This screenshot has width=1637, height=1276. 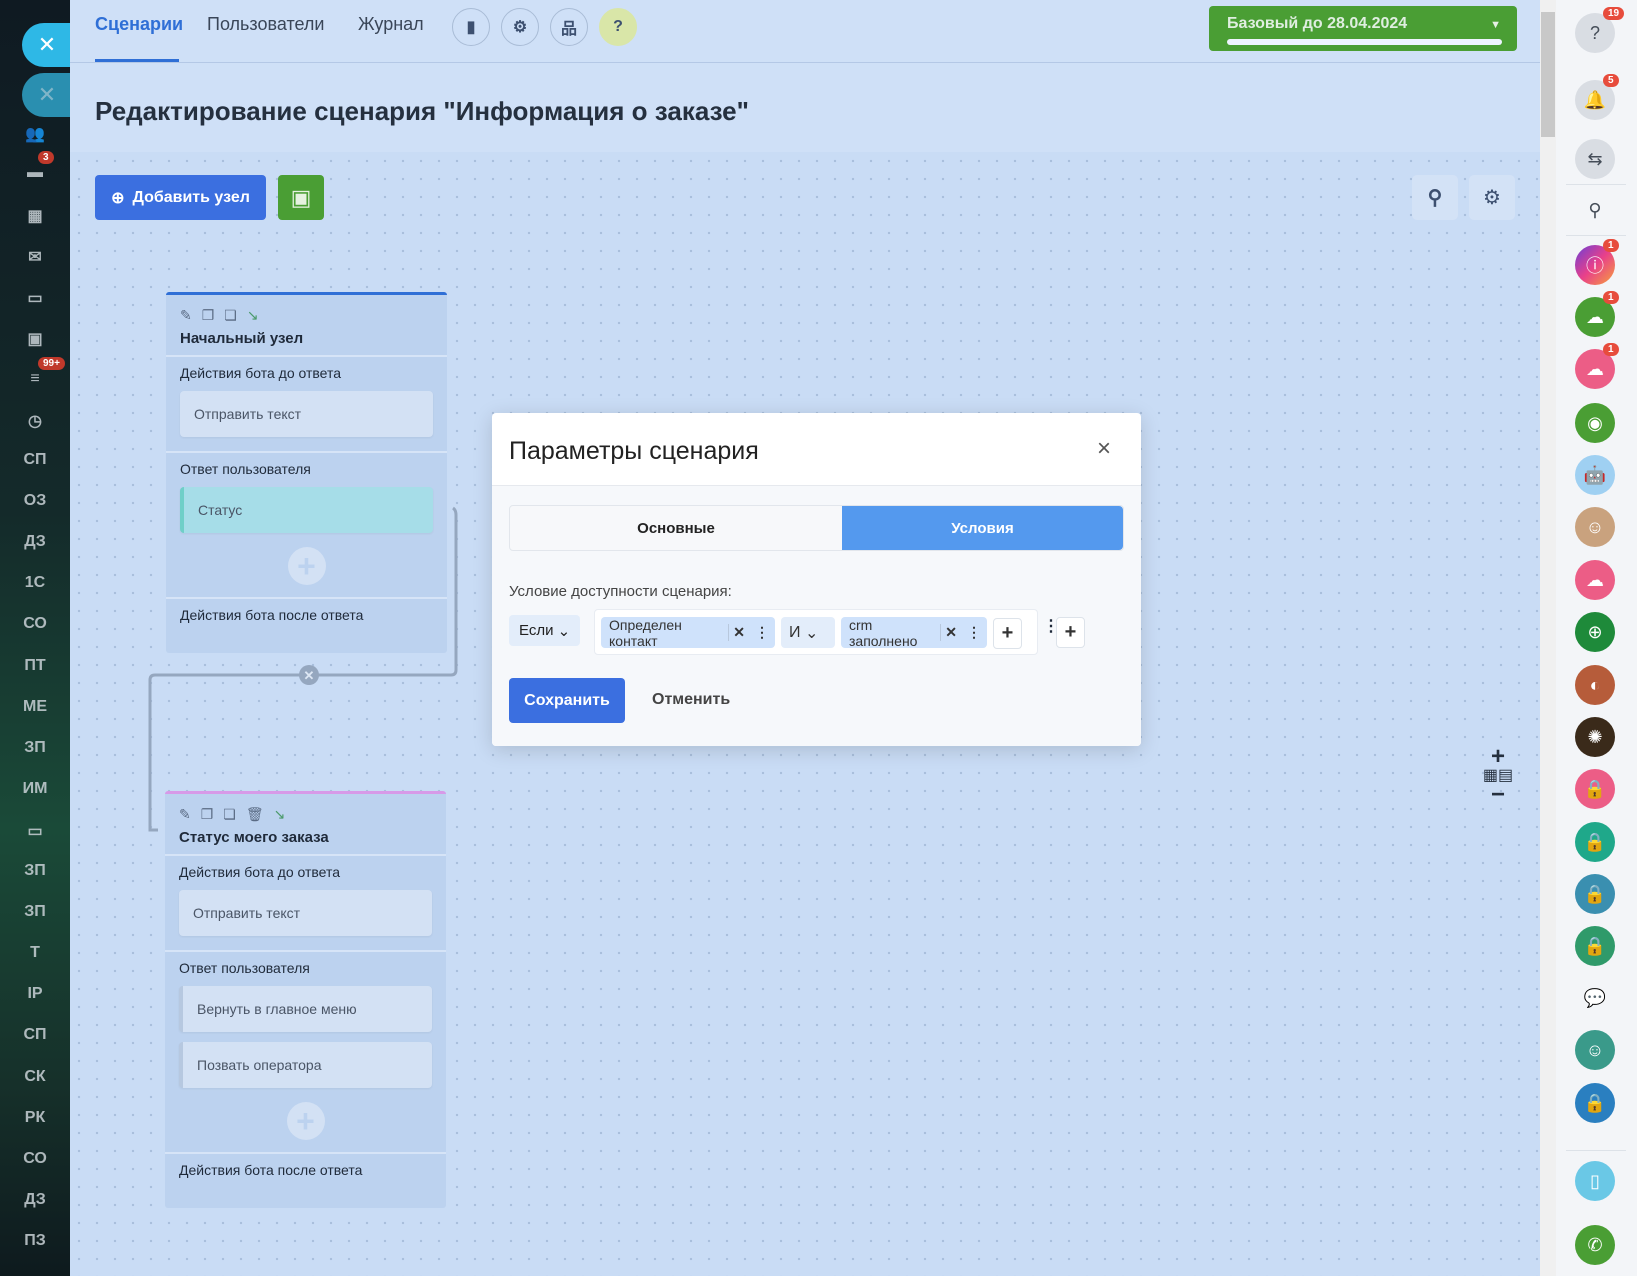 I want to click on condition-chip-crm: crm заполнено ✕ ⋮, so click(x=914, y=633).